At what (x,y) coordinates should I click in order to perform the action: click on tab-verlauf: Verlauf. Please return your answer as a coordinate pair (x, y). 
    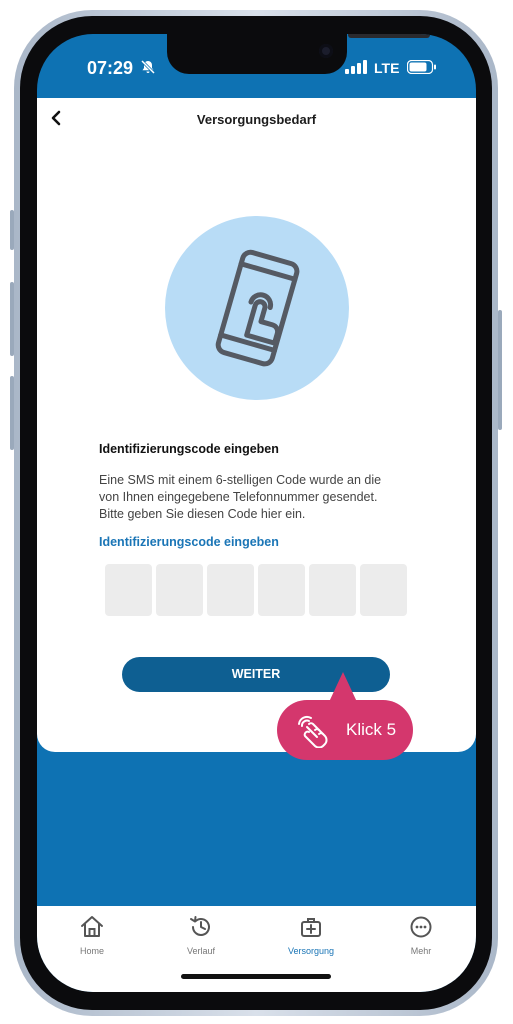
    Looking at the image, I should click on (201, 935).